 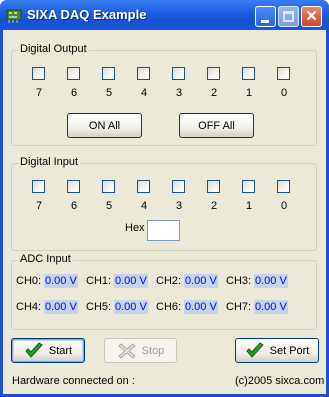 I want to click on adc-input-label: ADC Input, so click(x=45, y=259).